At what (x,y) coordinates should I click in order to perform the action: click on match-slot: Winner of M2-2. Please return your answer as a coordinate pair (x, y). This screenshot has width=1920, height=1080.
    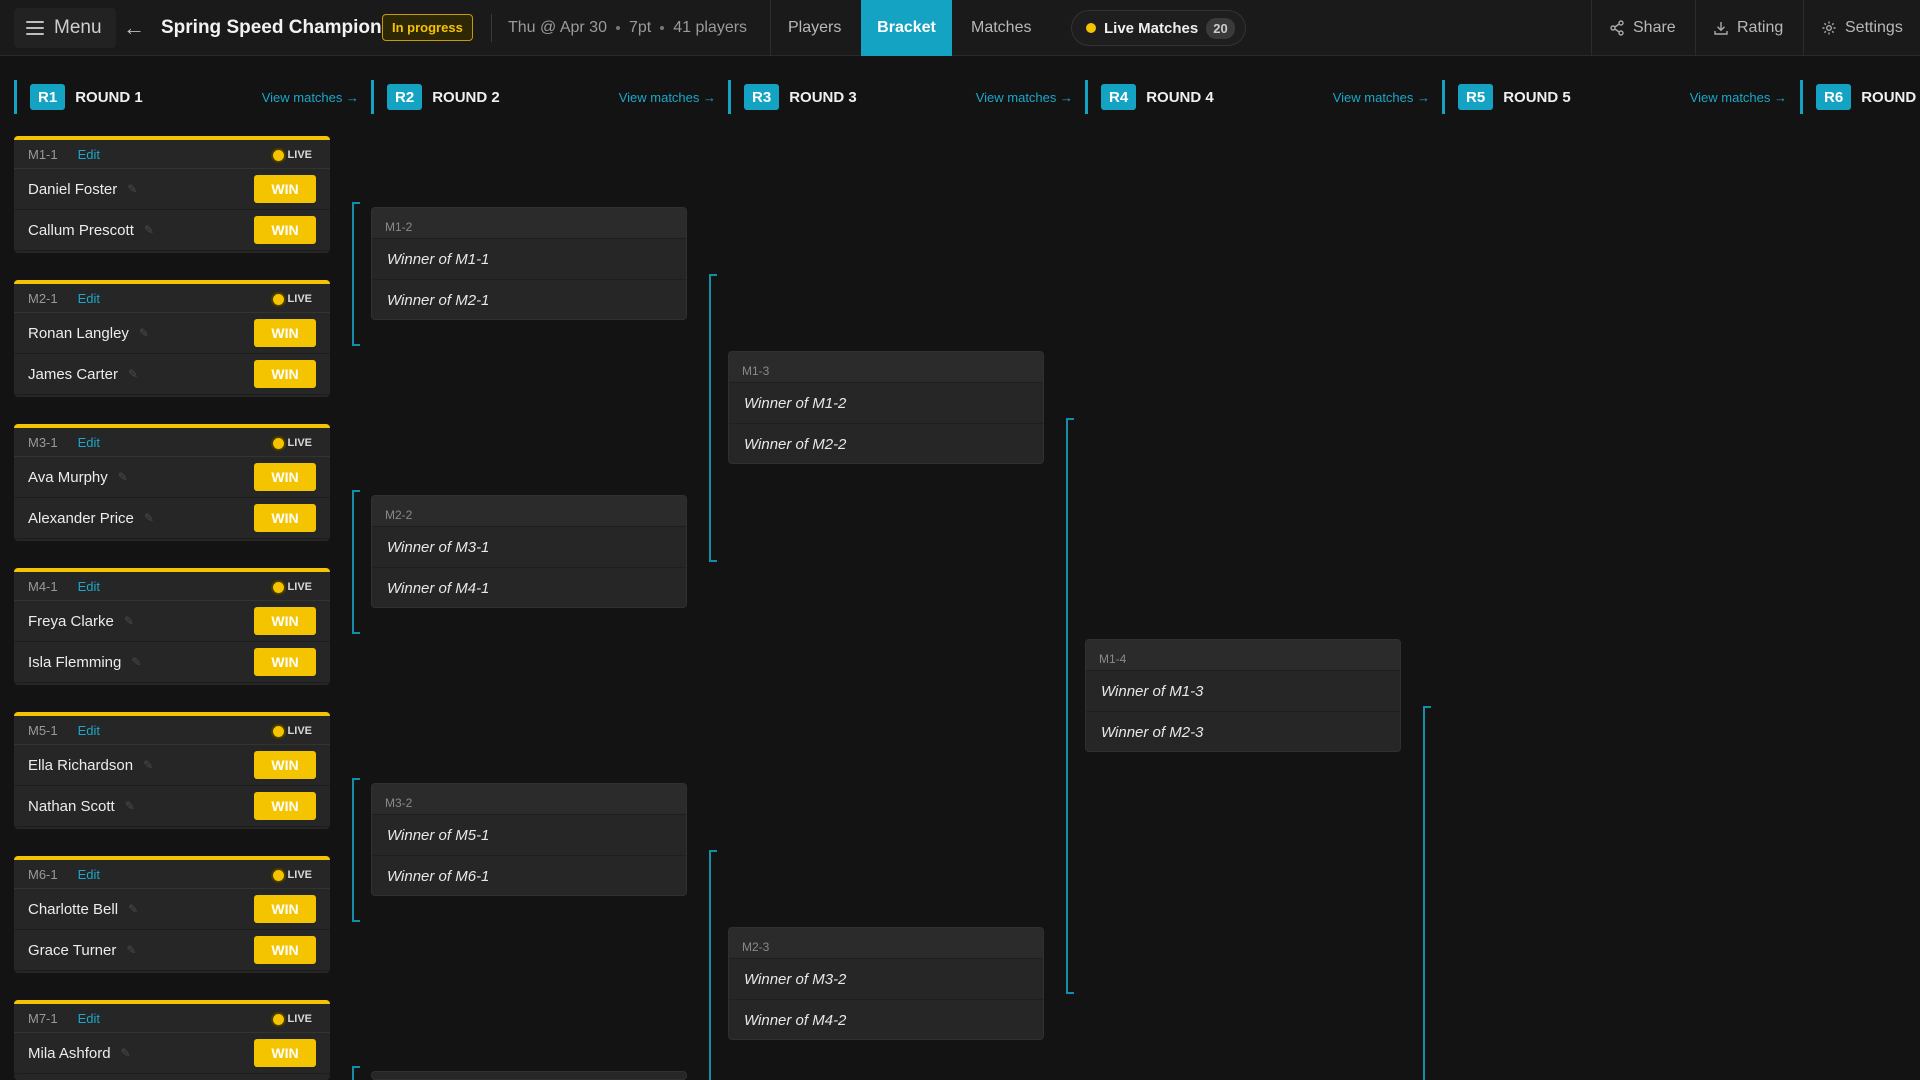
    Looking at the image, I should click on (886, 443).